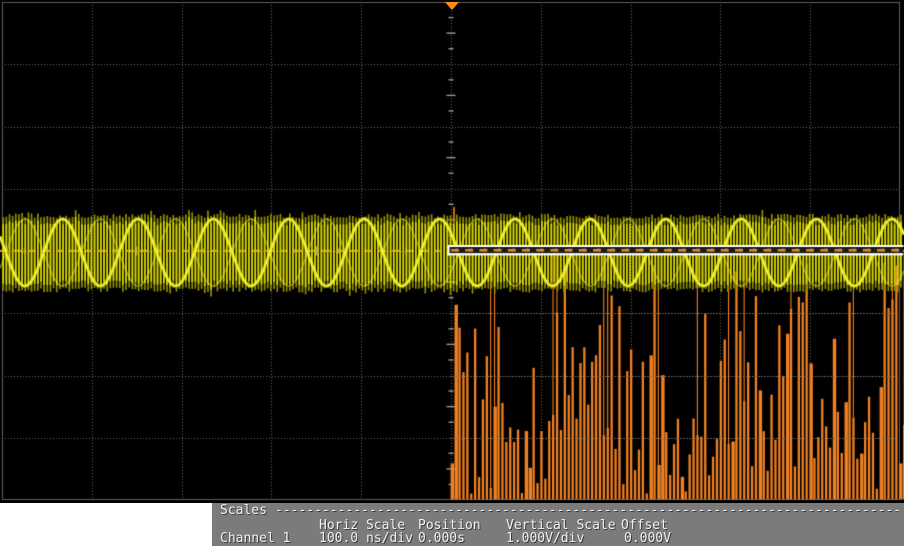  Describe the element at coordinates (366, 538) in the screenshot. I see `channel-1-horiz-scale-value: 100.0 ns/div` at that location.